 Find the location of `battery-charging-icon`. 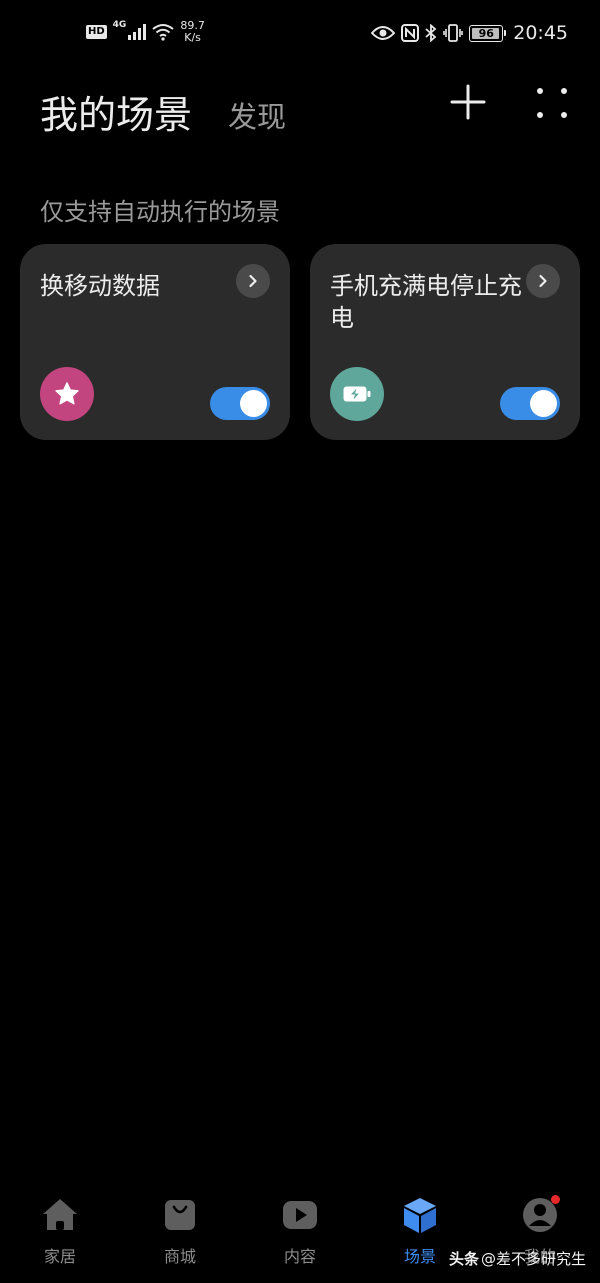

battery-charging-icon is located at coordinates (357, 394).